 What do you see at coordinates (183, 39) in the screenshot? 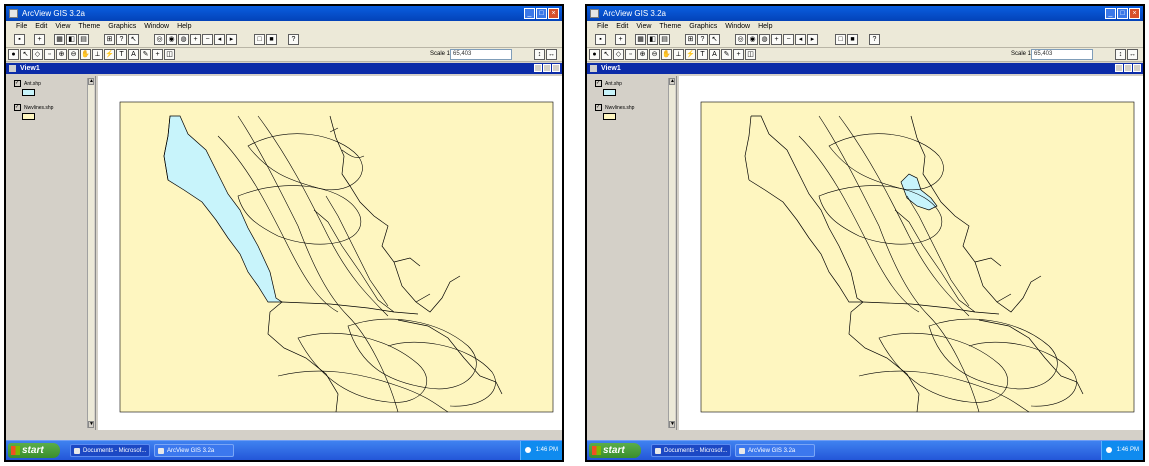
I see `zoom-selected-button: ◍` at bounding box center [183, 39].